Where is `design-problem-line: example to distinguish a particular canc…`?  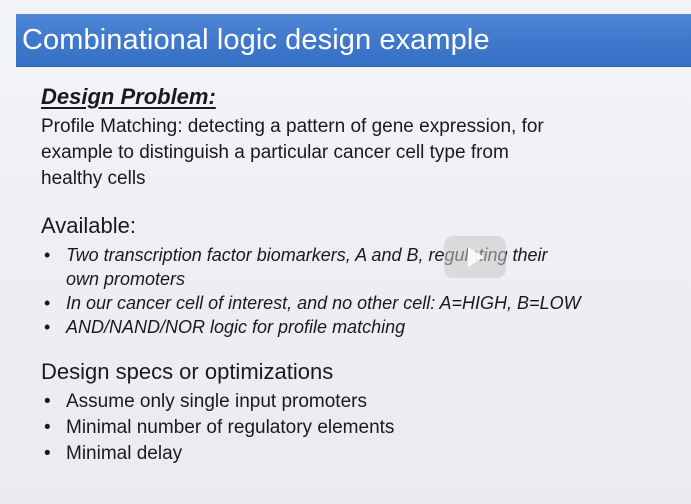 design-problem-line: example to distinguish a particular canc… is located at coordinates (275, 152).